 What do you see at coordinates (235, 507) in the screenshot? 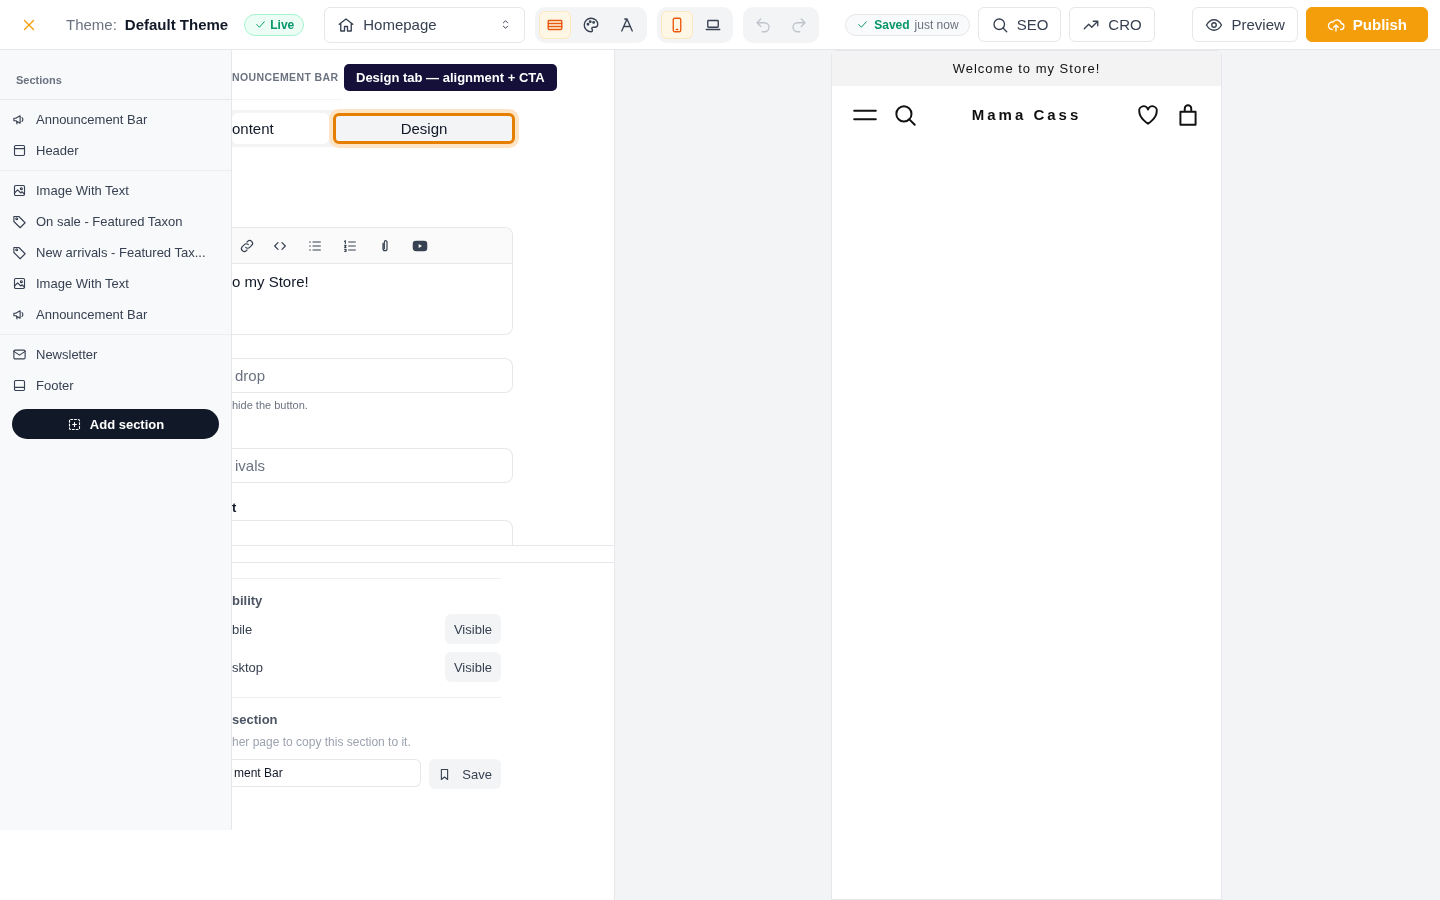
I see `field-label: t` at bounding box center [235, 507].